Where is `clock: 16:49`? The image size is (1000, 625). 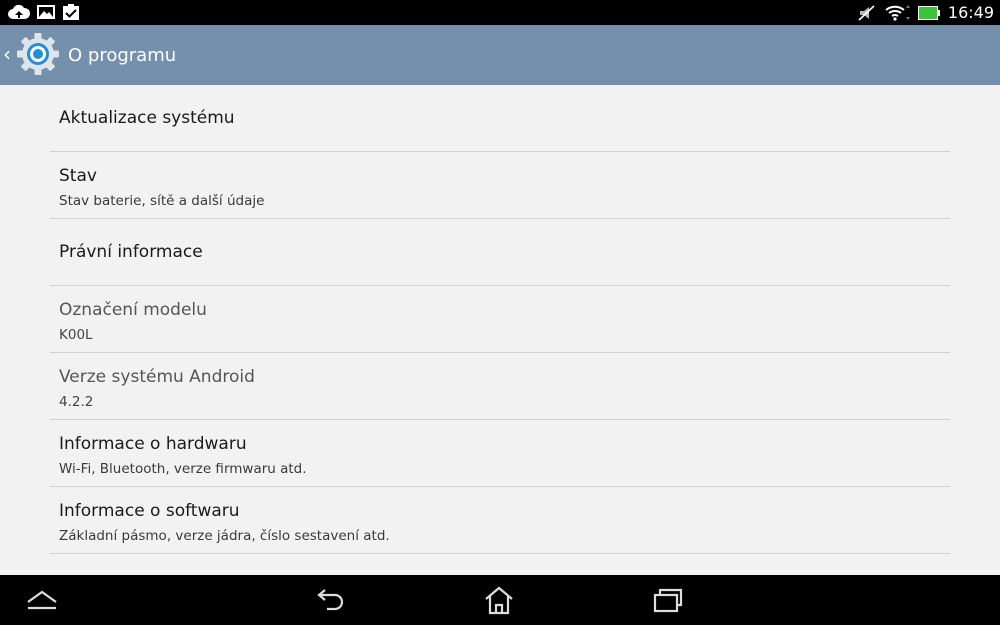 clock: 16:49 is located at coordinates (970, 12).